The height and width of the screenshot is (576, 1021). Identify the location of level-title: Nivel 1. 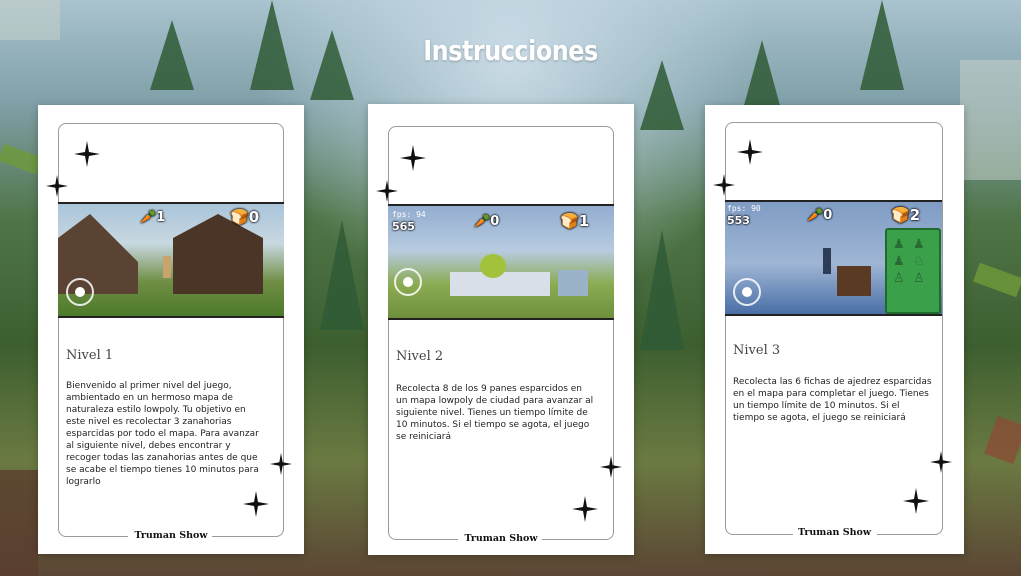
(90, 355).